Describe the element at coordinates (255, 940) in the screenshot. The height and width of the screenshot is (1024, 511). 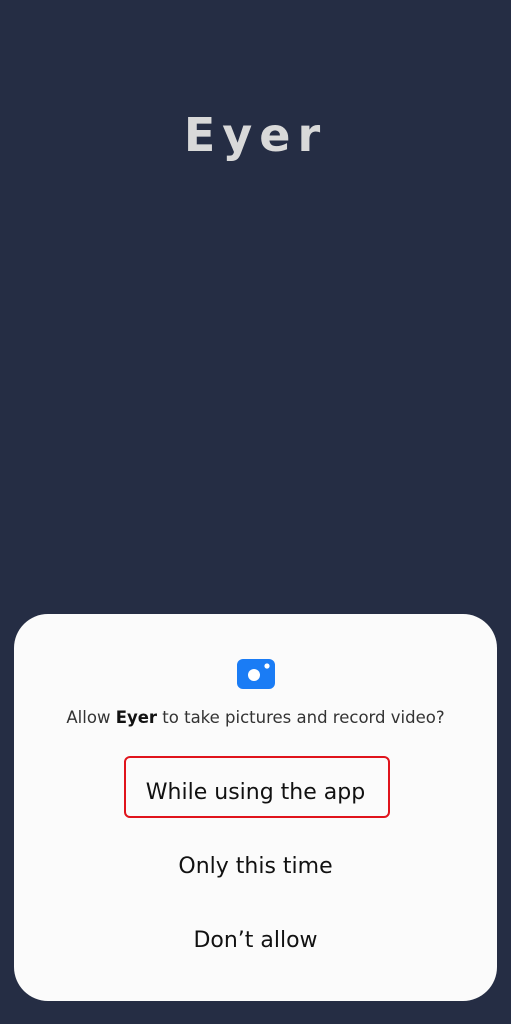
I see `dont-allow-button: Don’t allow` at that location.